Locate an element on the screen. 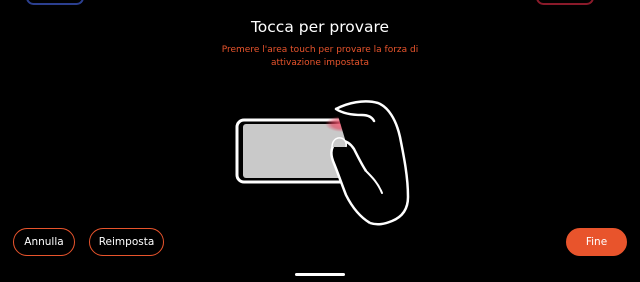 The image size is (640, 282). top-right-edge-button is located at coordinates (565, 2).